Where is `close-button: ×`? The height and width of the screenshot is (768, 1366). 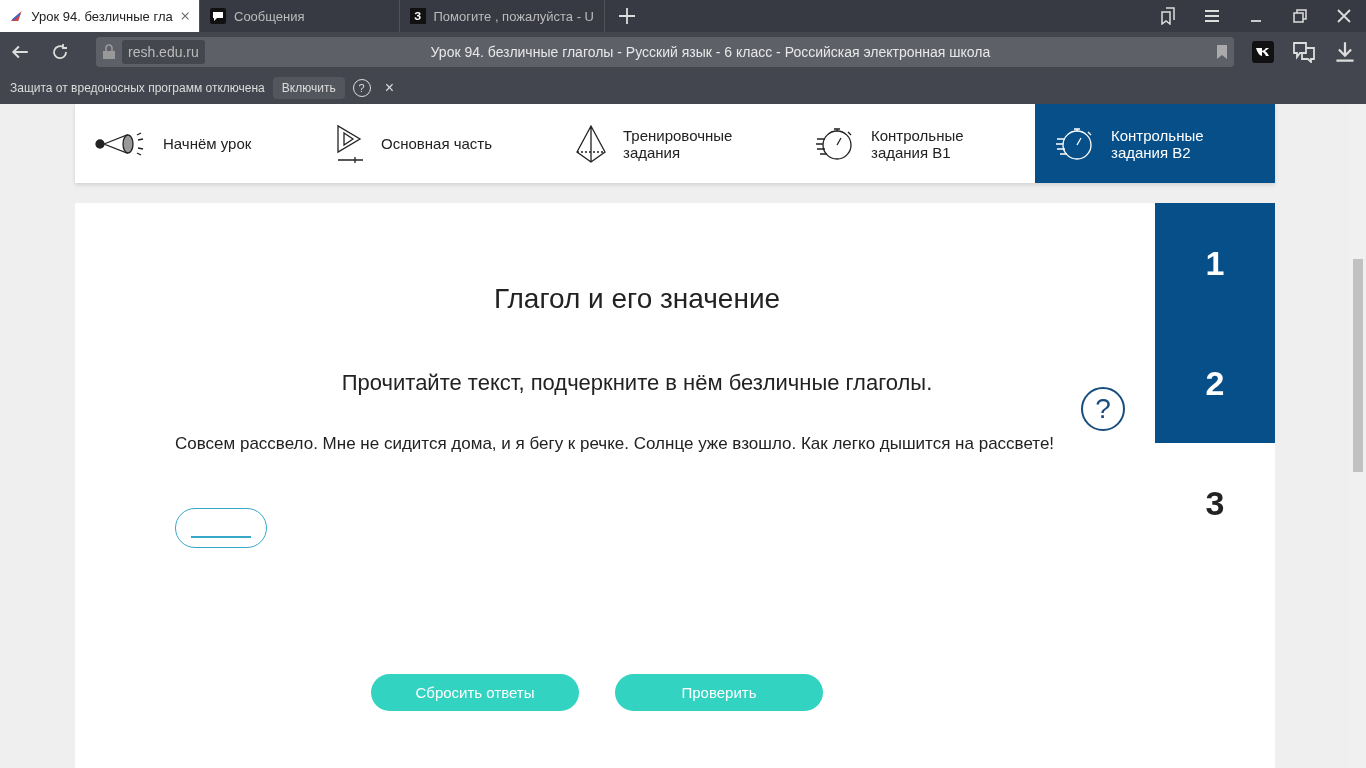 close-button: × is located at coordinates (389, 88).